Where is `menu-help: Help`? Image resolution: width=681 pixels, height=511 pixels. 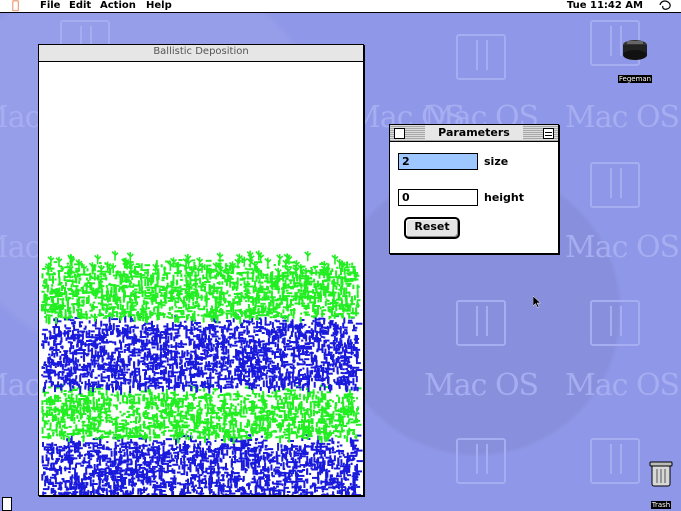
menu-help: Help is located at coordinates (159, 6).